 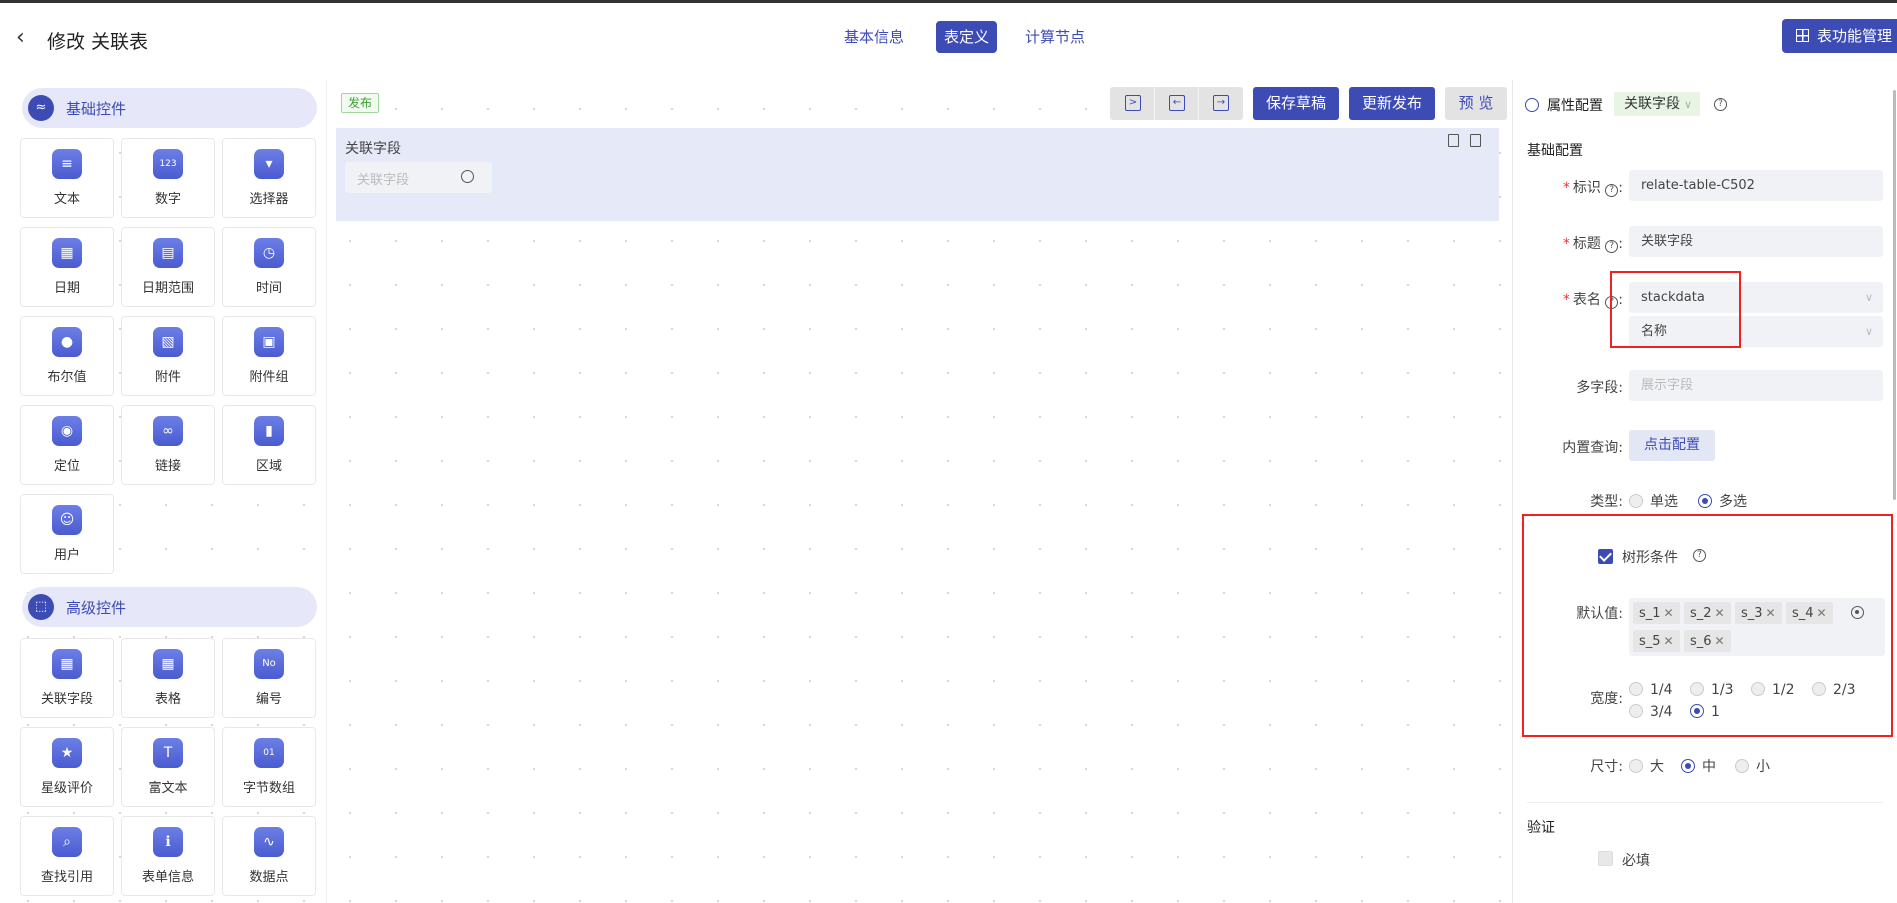 I want to click on required-checkbox, so click(x=1605, y=858).